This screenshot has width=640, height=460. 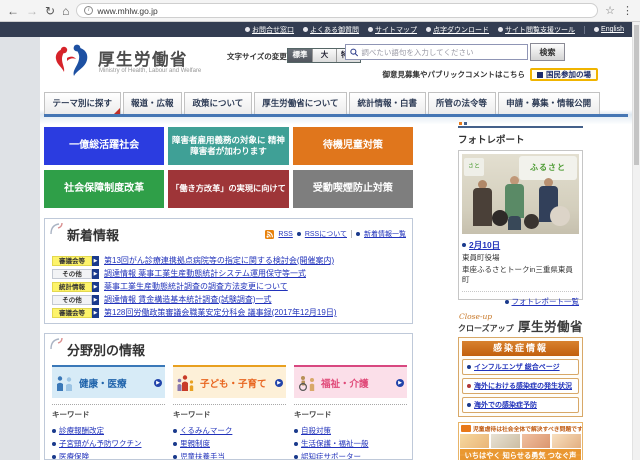 I want to click on forward-icon: →, so click(x=32, y=11).